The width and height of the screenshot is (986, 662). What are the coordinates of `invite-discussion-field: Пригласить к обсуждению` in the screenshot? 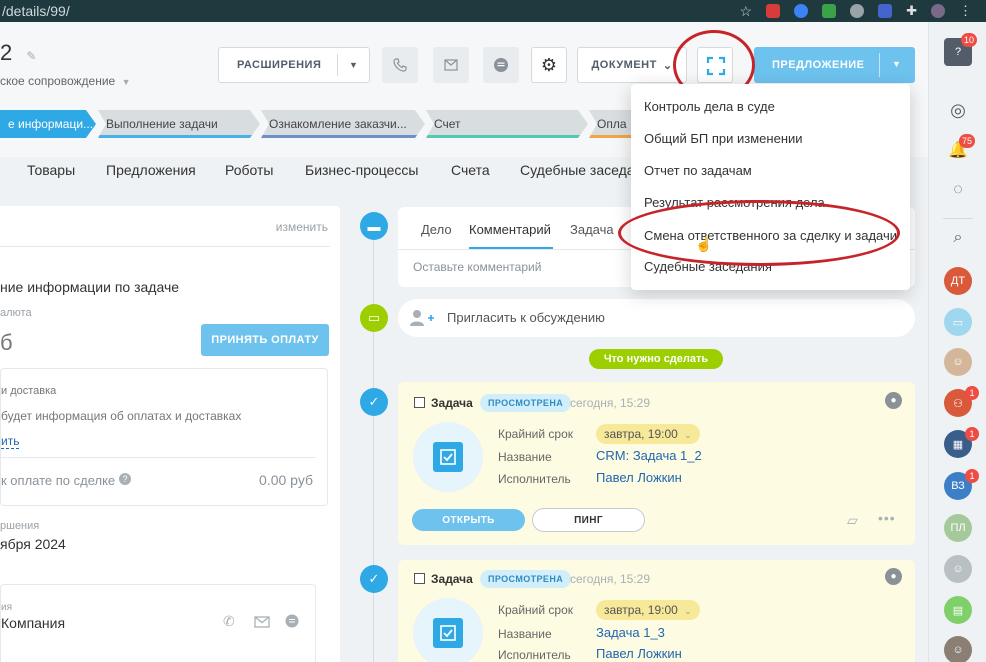 It's located at (656, 318).